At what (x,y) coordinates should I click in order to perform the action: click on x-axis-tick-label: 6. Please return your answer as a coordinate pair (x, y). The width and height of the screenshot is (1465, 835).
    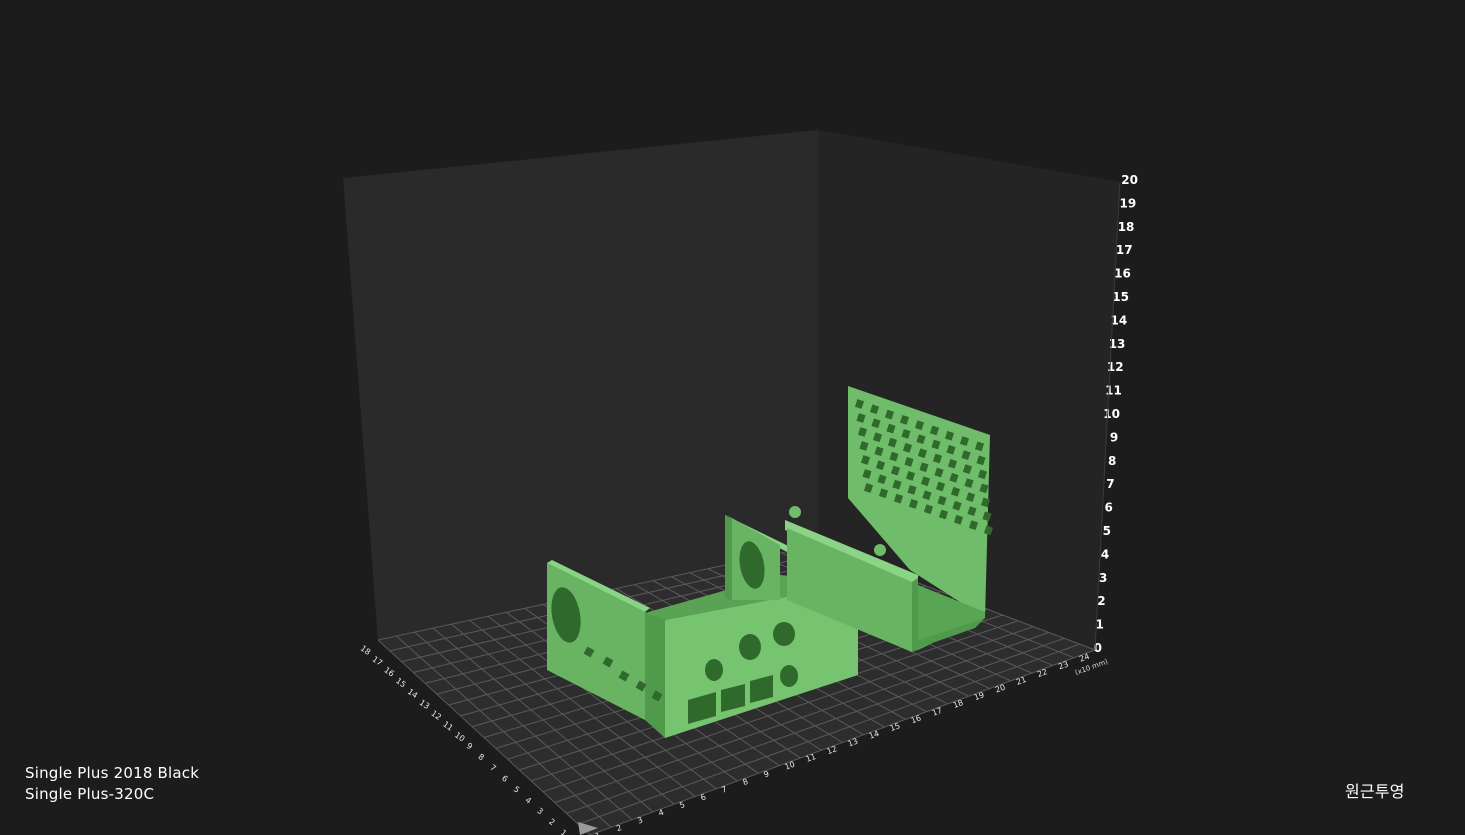
    Looking at the image, I should click on (703, 797).